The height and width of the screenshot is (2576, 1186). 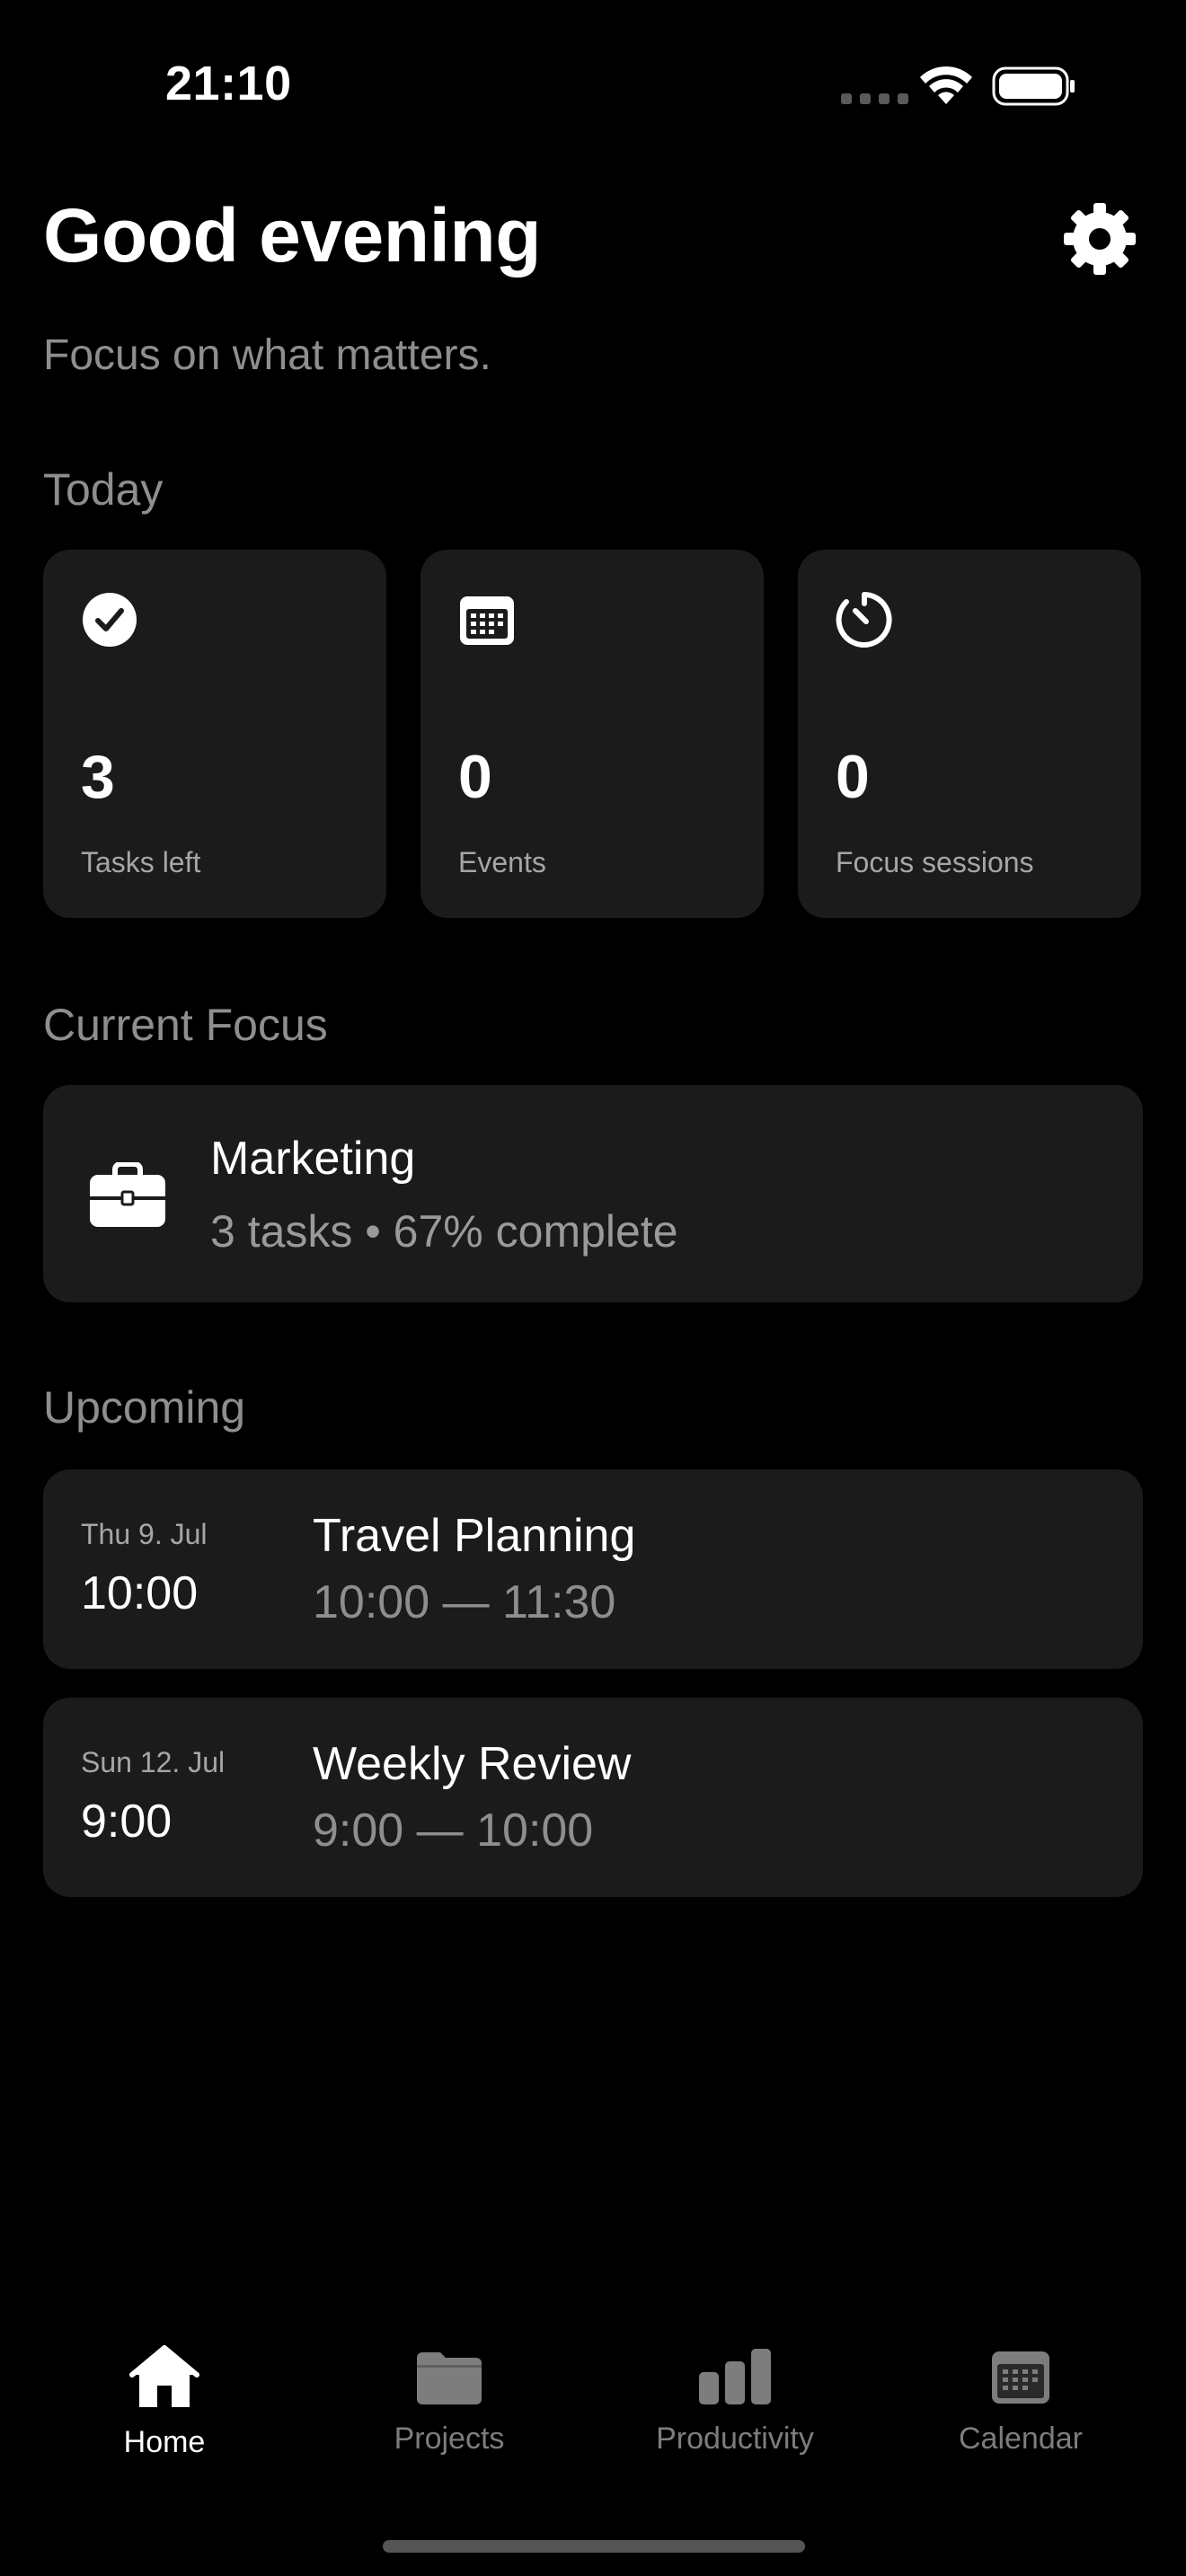 What do you see at coordinates (214, 734) in the screenshot?
I see `stat-card-tasks: 3 Tasks left` at bounding box center [214, 734].